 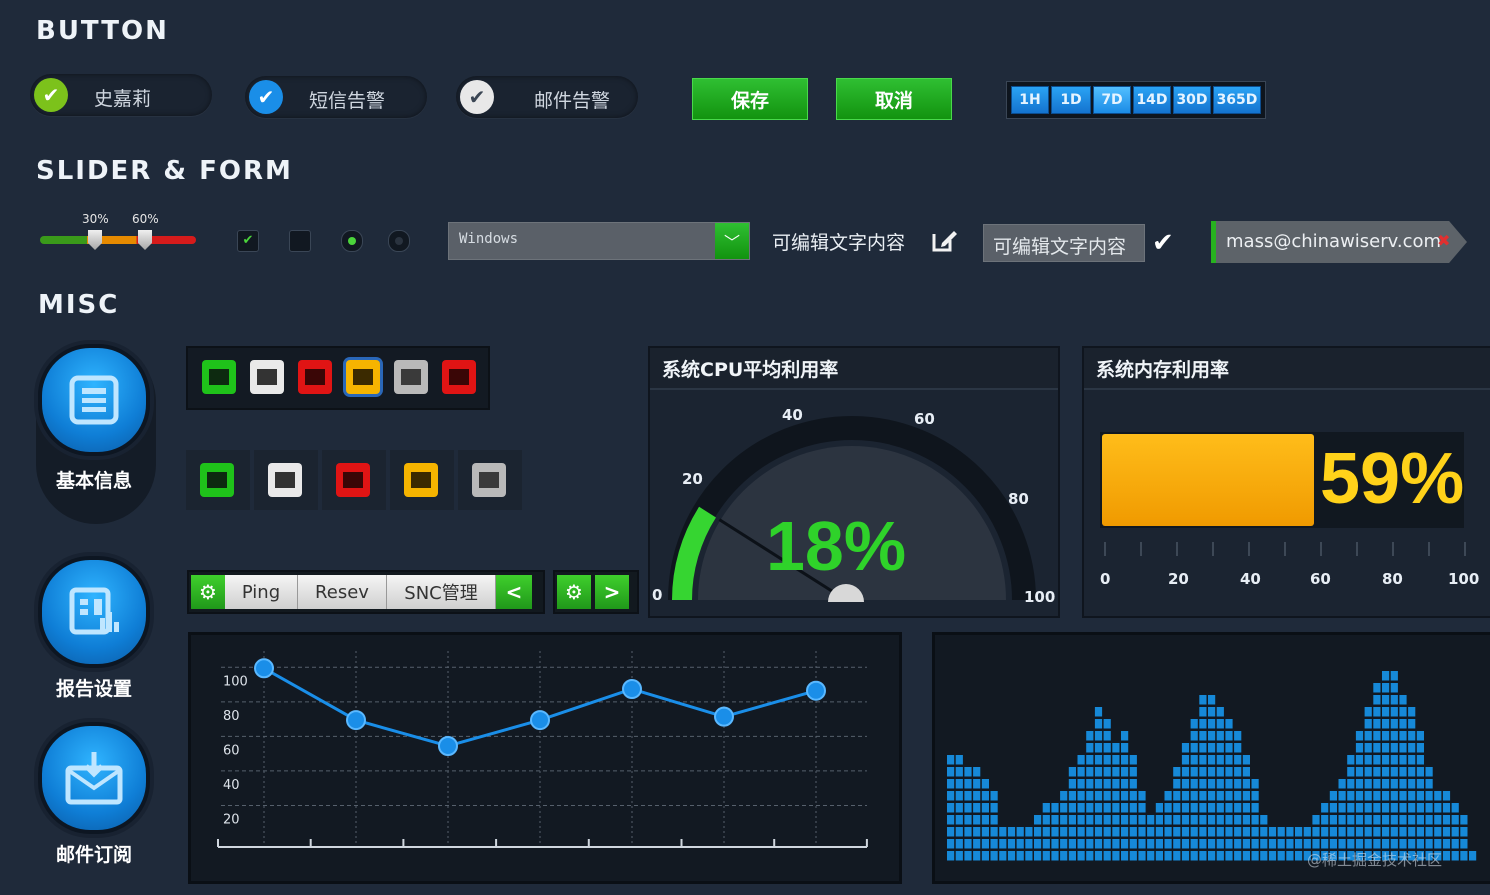 What do you see at coordinates (352, 241) in the screenshot?
I see `radio-checked` at bounding box center [352, 241].